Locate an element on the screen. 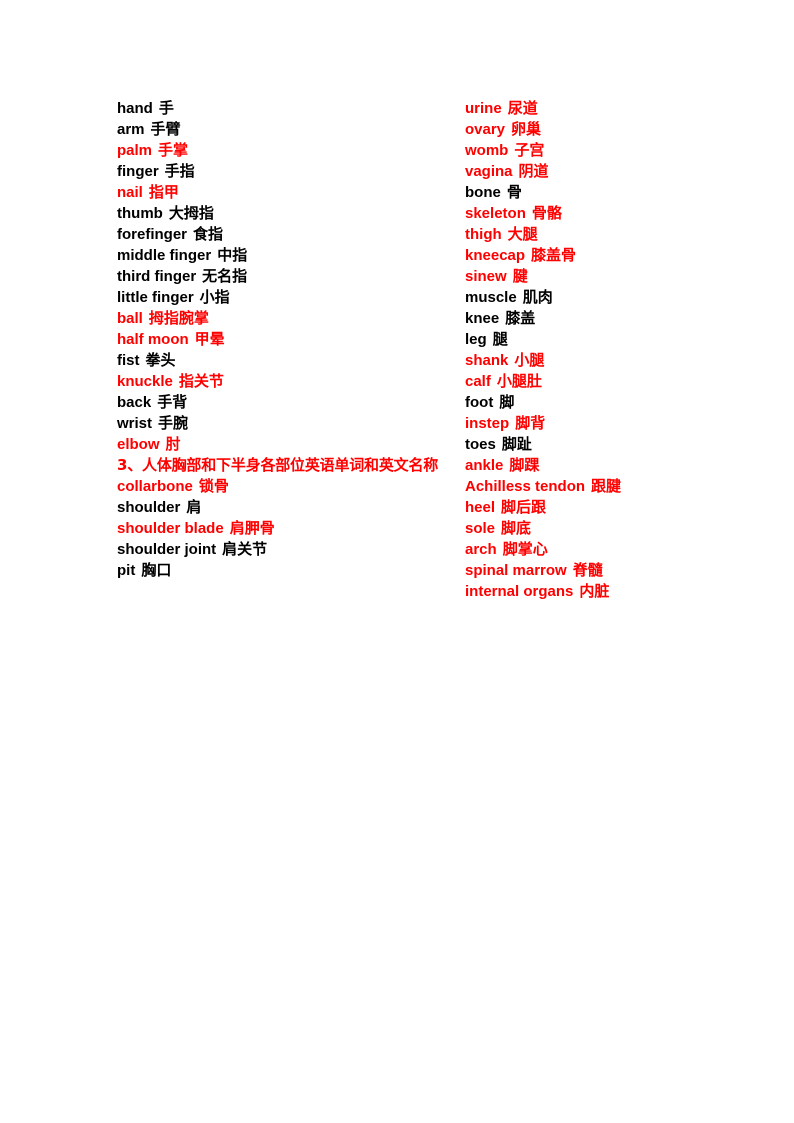  vocab-term-chinese: 手臂 is located at coordinates (165, 129).